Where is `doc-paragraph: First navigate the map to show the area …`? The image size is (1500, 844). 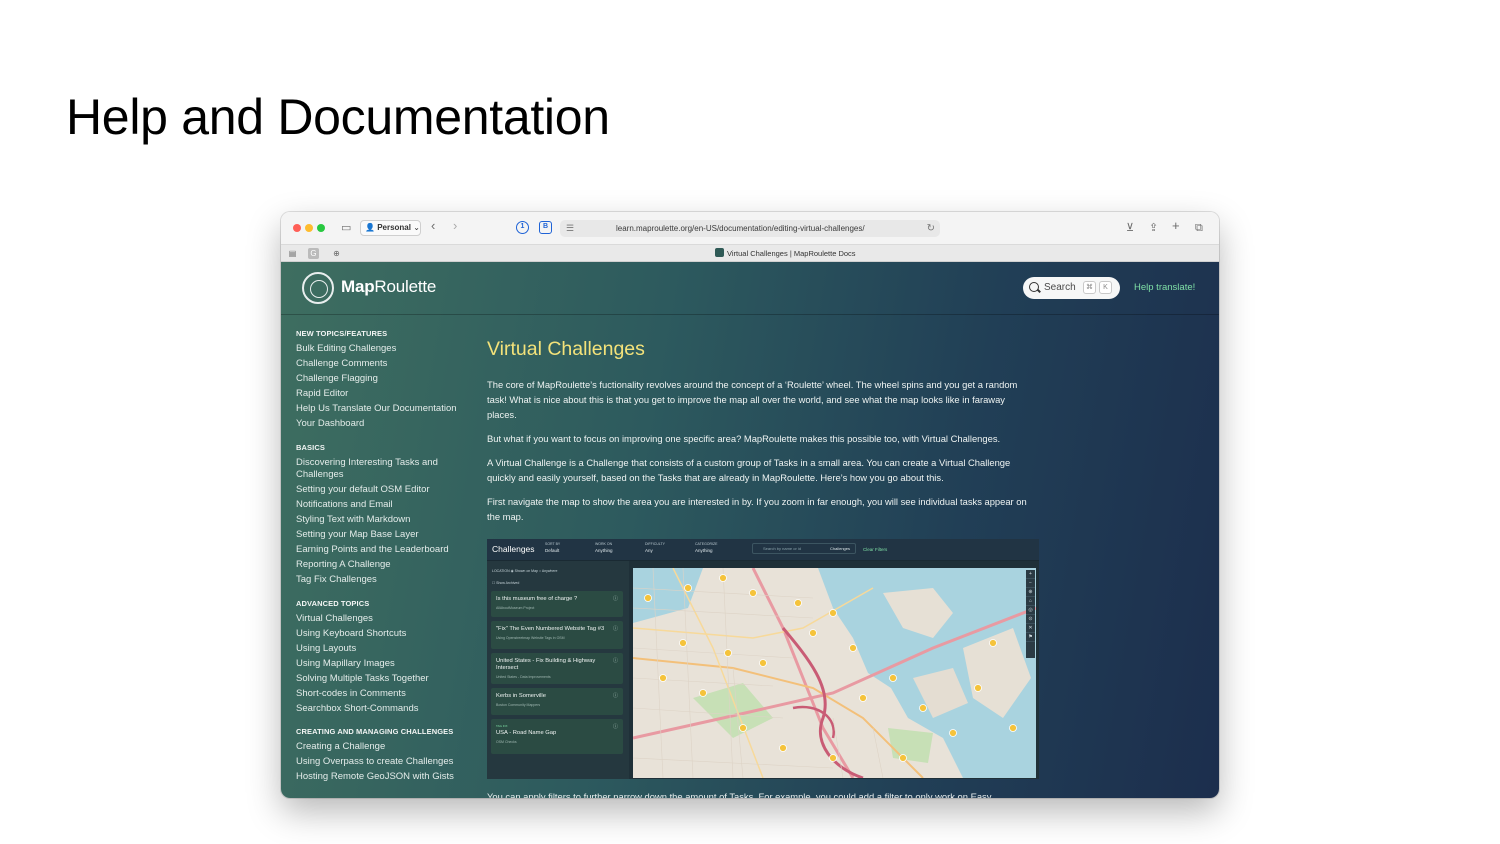
doc-paragraph: First navigate the map to show the area … is located at coordinates (757, 509).